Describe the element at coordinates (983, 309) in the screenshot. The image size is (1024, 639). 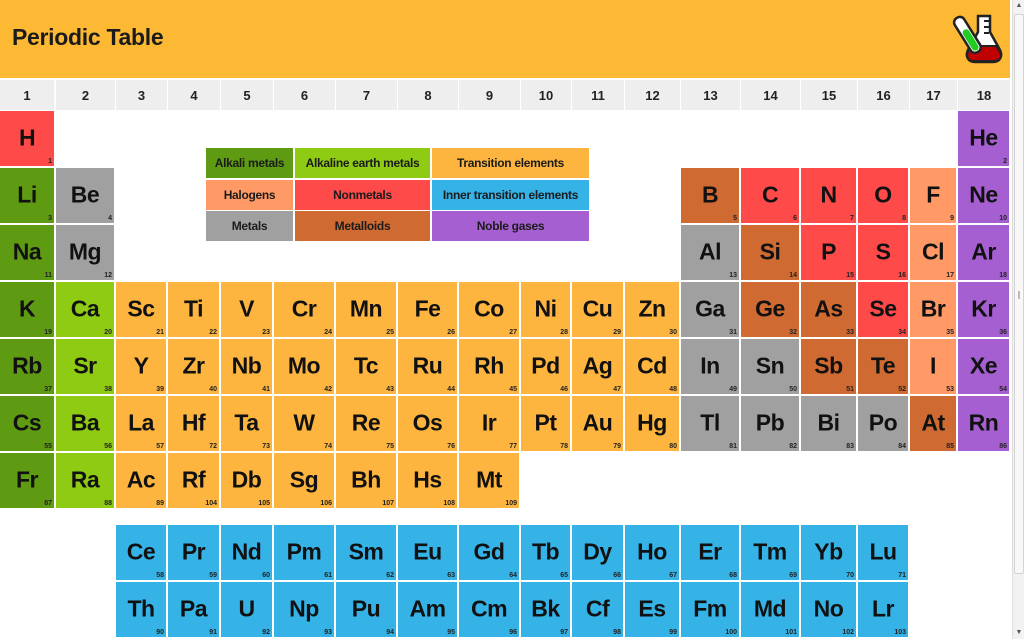
I see `element-cell-kr: Kr 36` at that location.